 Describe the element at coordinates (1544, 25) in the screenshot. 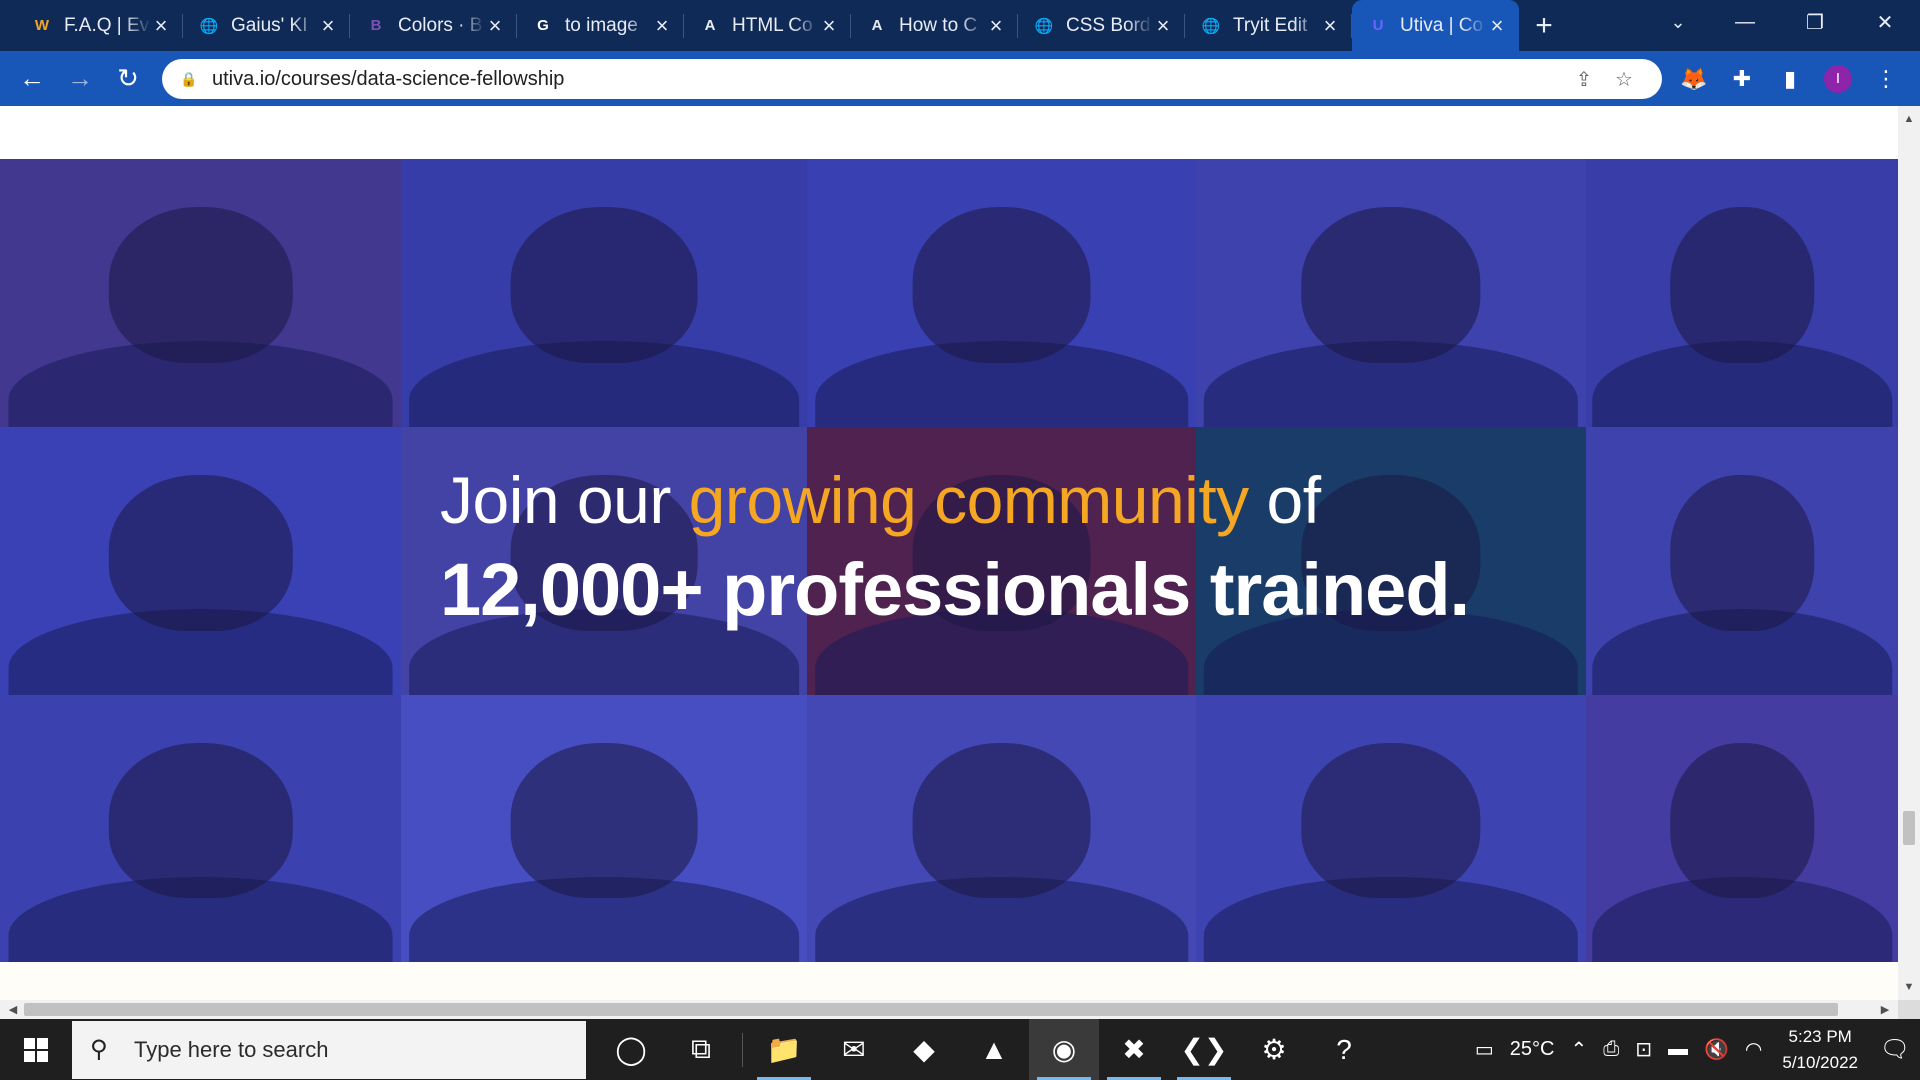

I see `new-tab-button: +` at that location.